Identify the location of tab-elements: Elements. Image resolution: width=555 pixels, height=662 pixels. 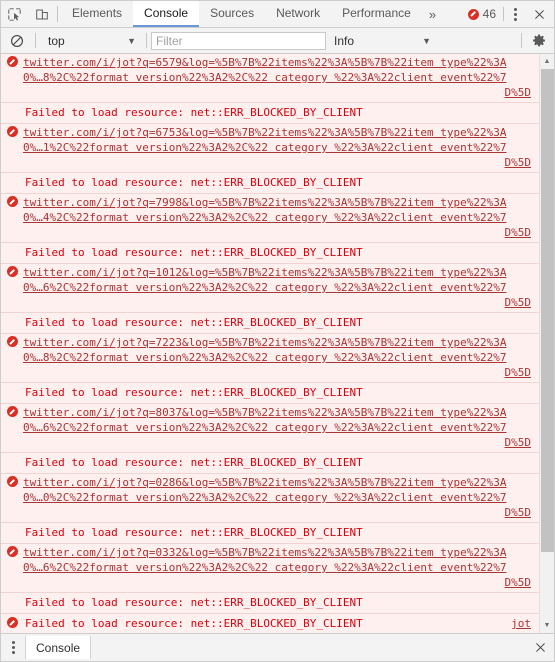
(97, 14).